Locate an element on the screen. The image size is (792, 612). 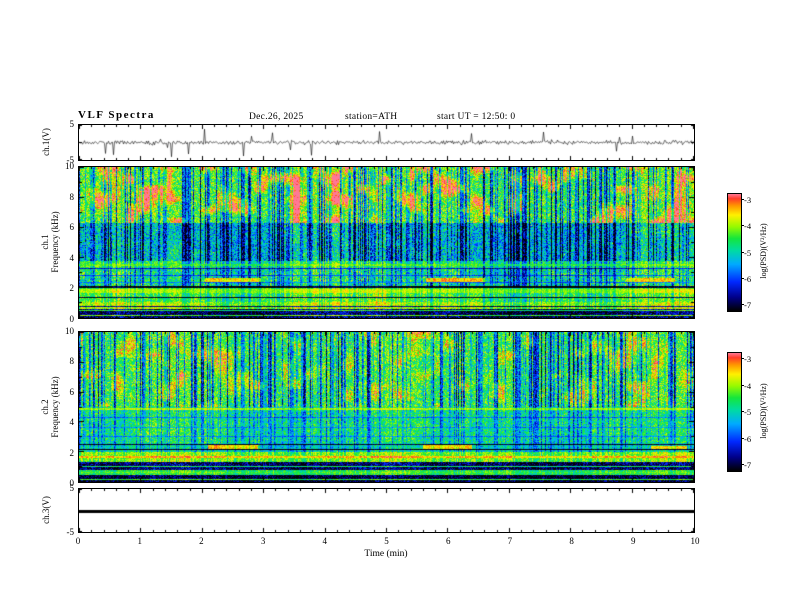
ch1-freq-axis-label: ch.1 Frequency (kHz) is located at coordinates (50, 241).